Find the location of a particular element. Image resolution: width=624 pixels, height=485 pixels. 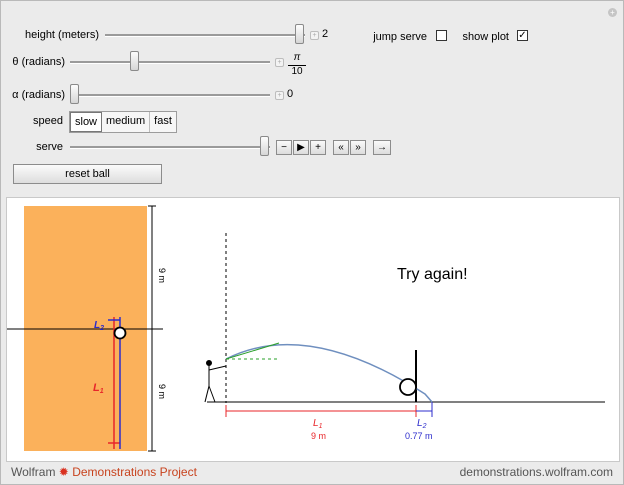

serve-slider-track is located at coordinates (170, 147).